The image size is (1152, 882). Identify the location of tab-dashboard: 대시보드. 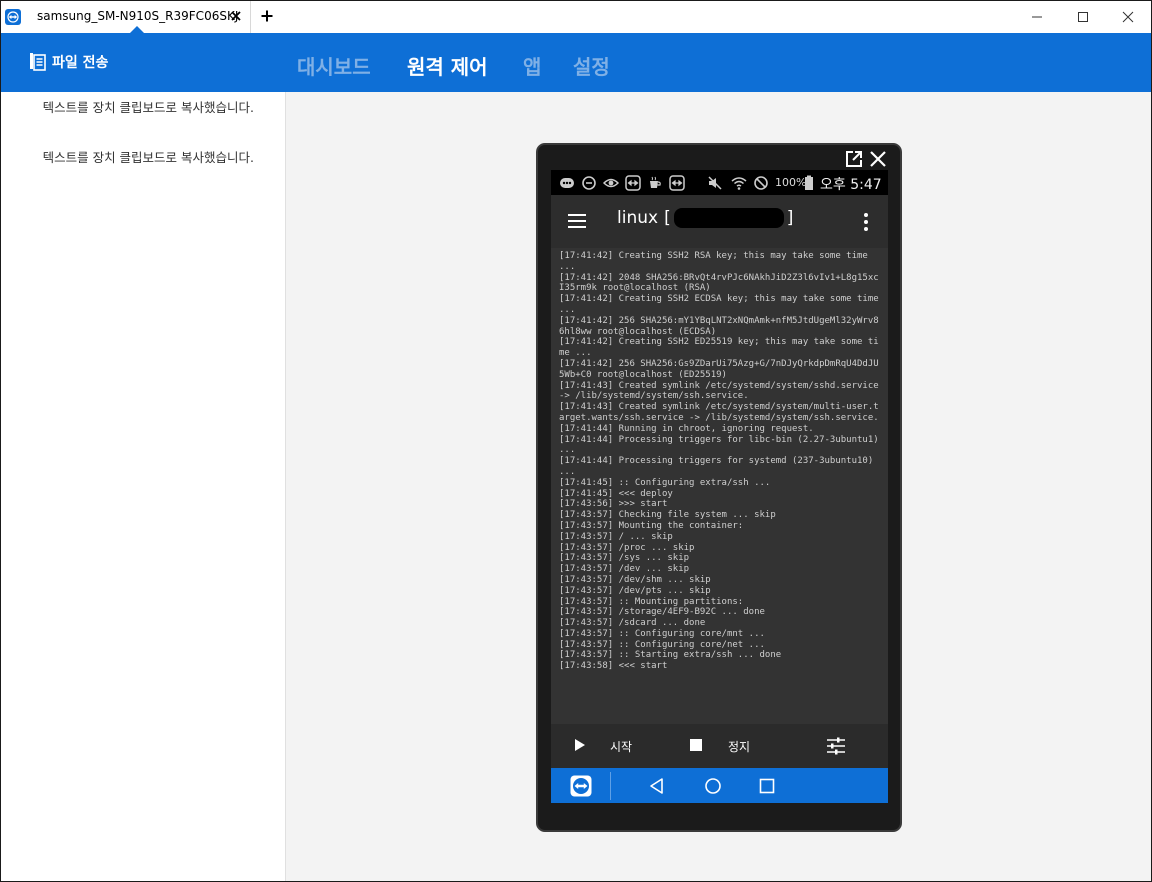
(334, 65).